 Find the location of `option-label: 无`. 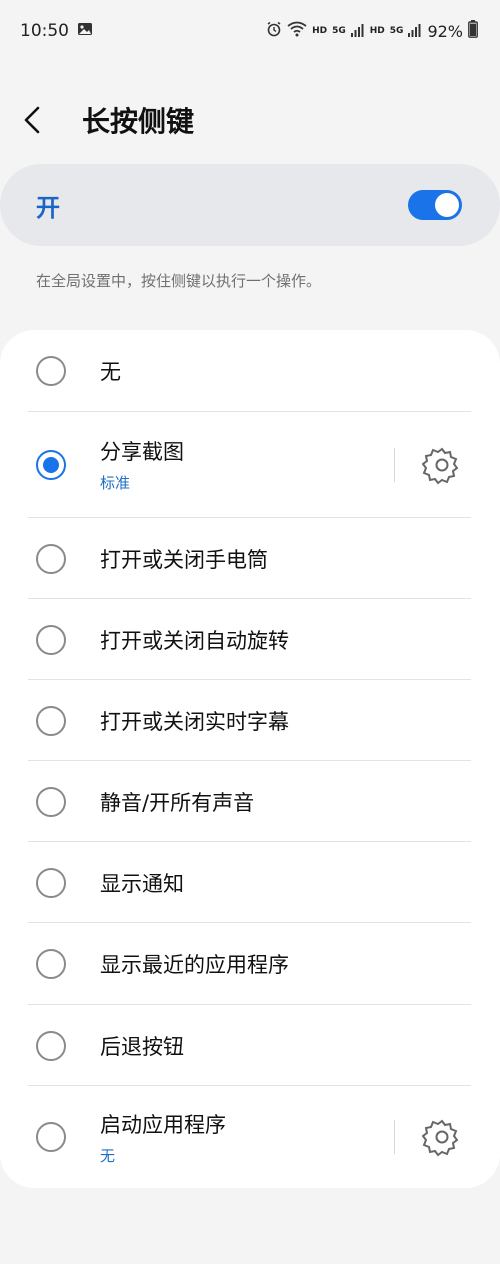

option-label: 无 is located at coordinates (110, 372).